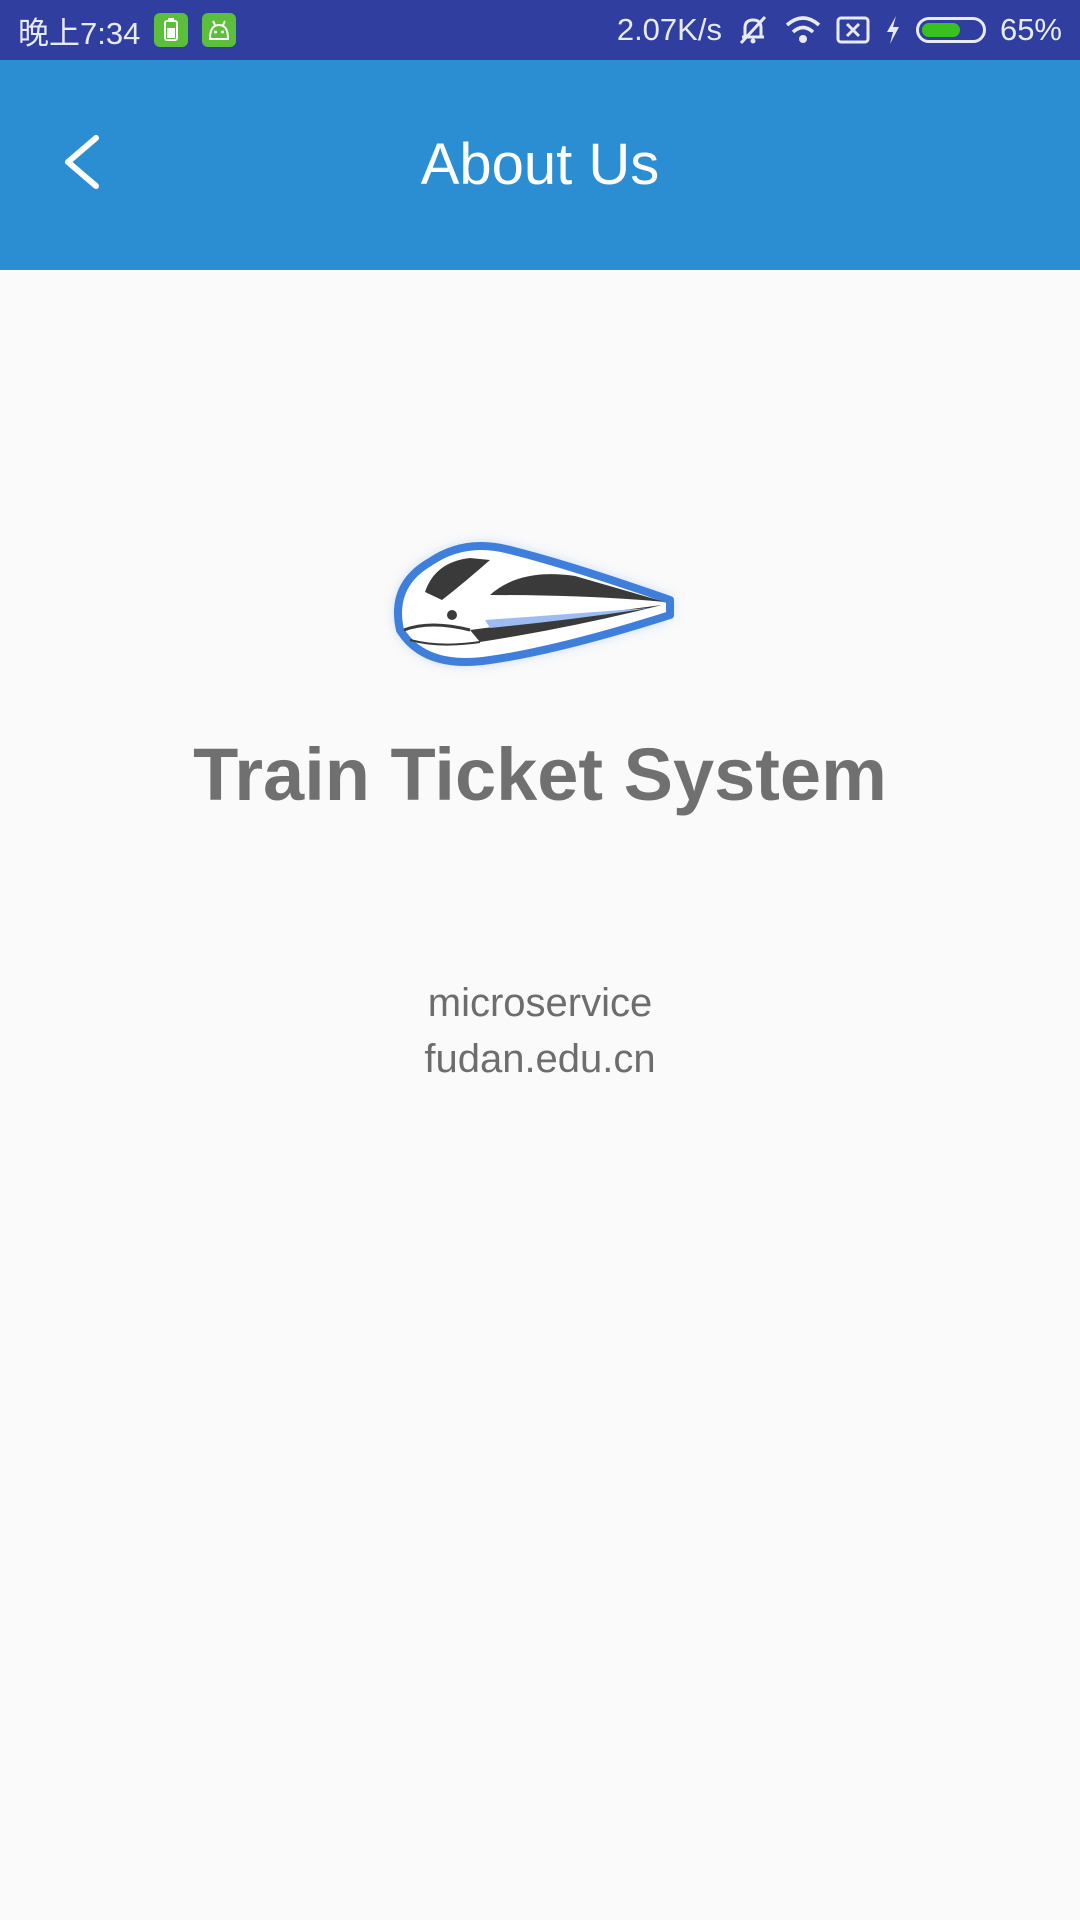 The image size is (1080, 1920). I want to click on status-bar: 晚上7:34 2.07K/s 65%, so click(540, 30).